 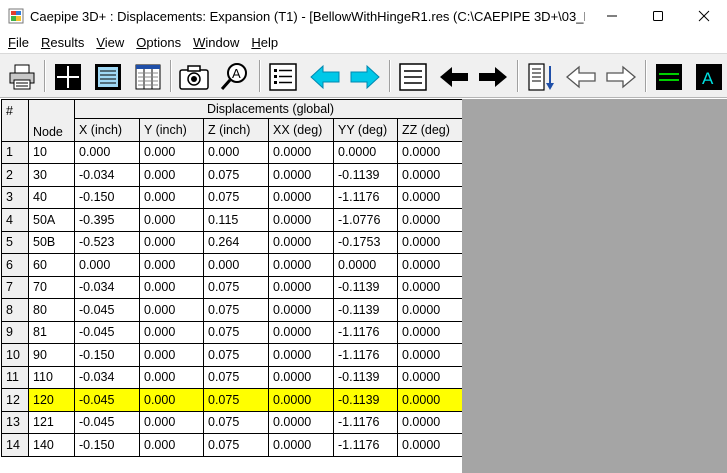 What do you see at coordinates (108, 77) in the screenshot?
I see `list-view-button` at bounding box center [108, 77].